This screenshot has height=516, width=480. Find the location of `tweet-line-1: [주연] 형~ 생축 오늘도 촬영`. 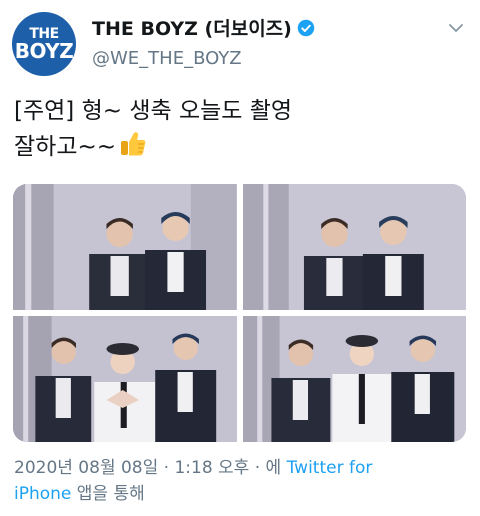

tweet-line-1: [주연] 형~ 생축 오늘도 촬영 is located at coordinates (153, 111).